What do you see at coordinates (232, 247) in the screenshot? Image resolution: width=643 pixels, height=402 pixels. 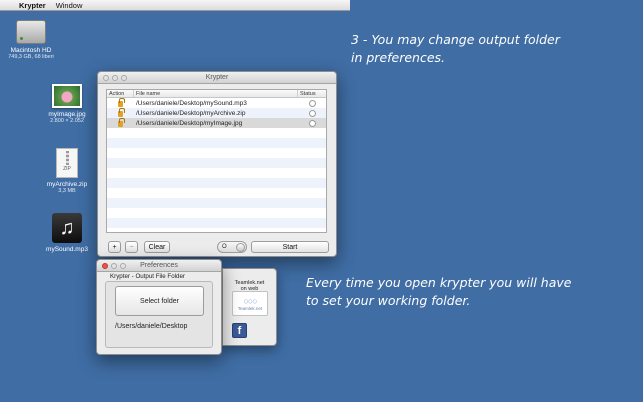 I see `encrypt-toggle: O` at bounding box center [232, 247].